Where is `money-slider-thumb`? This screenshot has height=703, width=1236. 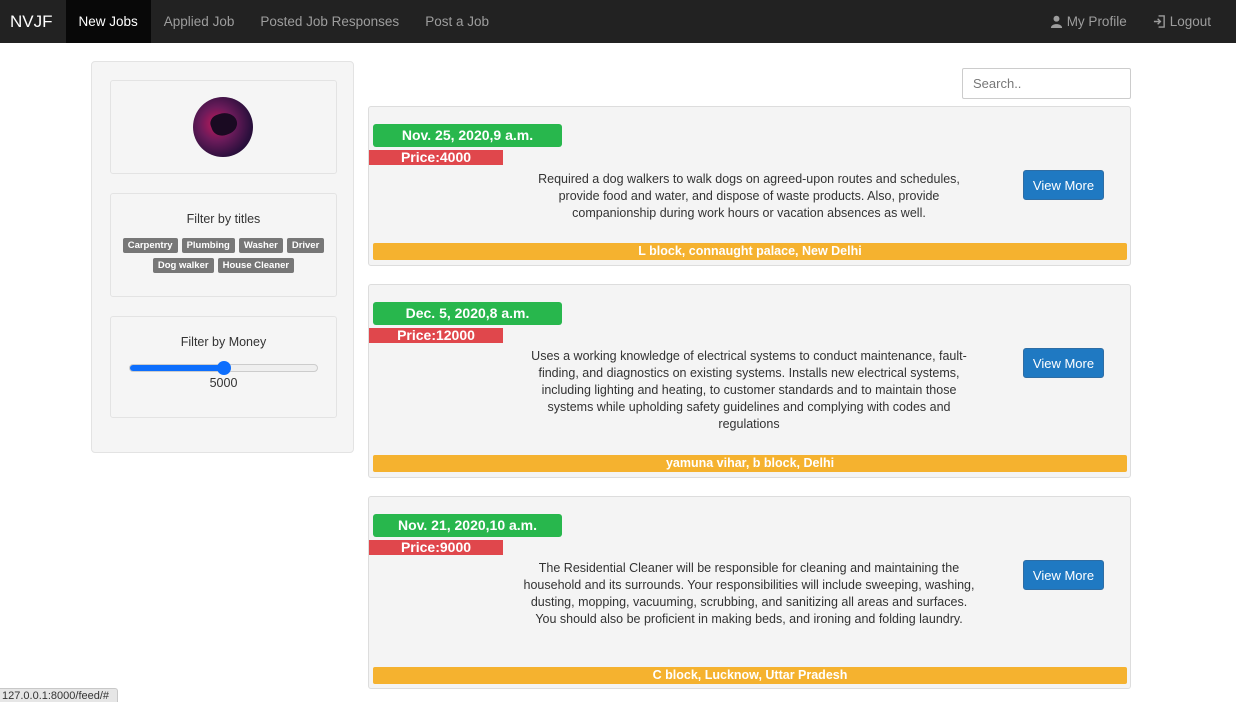
money-slider-thumb is located at coordinates (223, 368).